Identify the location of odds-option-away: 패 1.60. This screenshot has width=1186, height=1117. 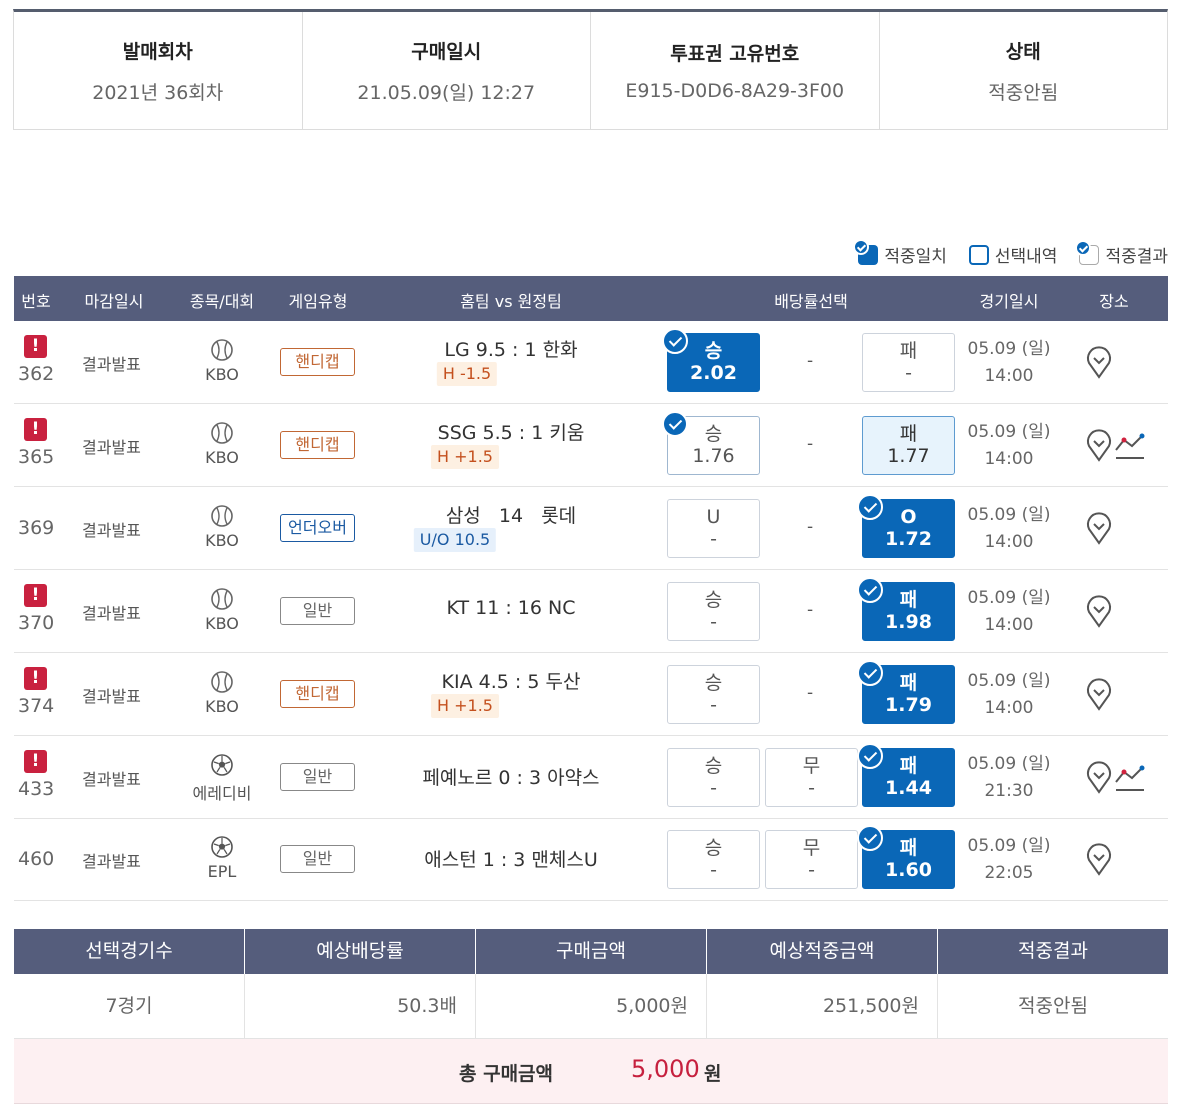
(906, 857).